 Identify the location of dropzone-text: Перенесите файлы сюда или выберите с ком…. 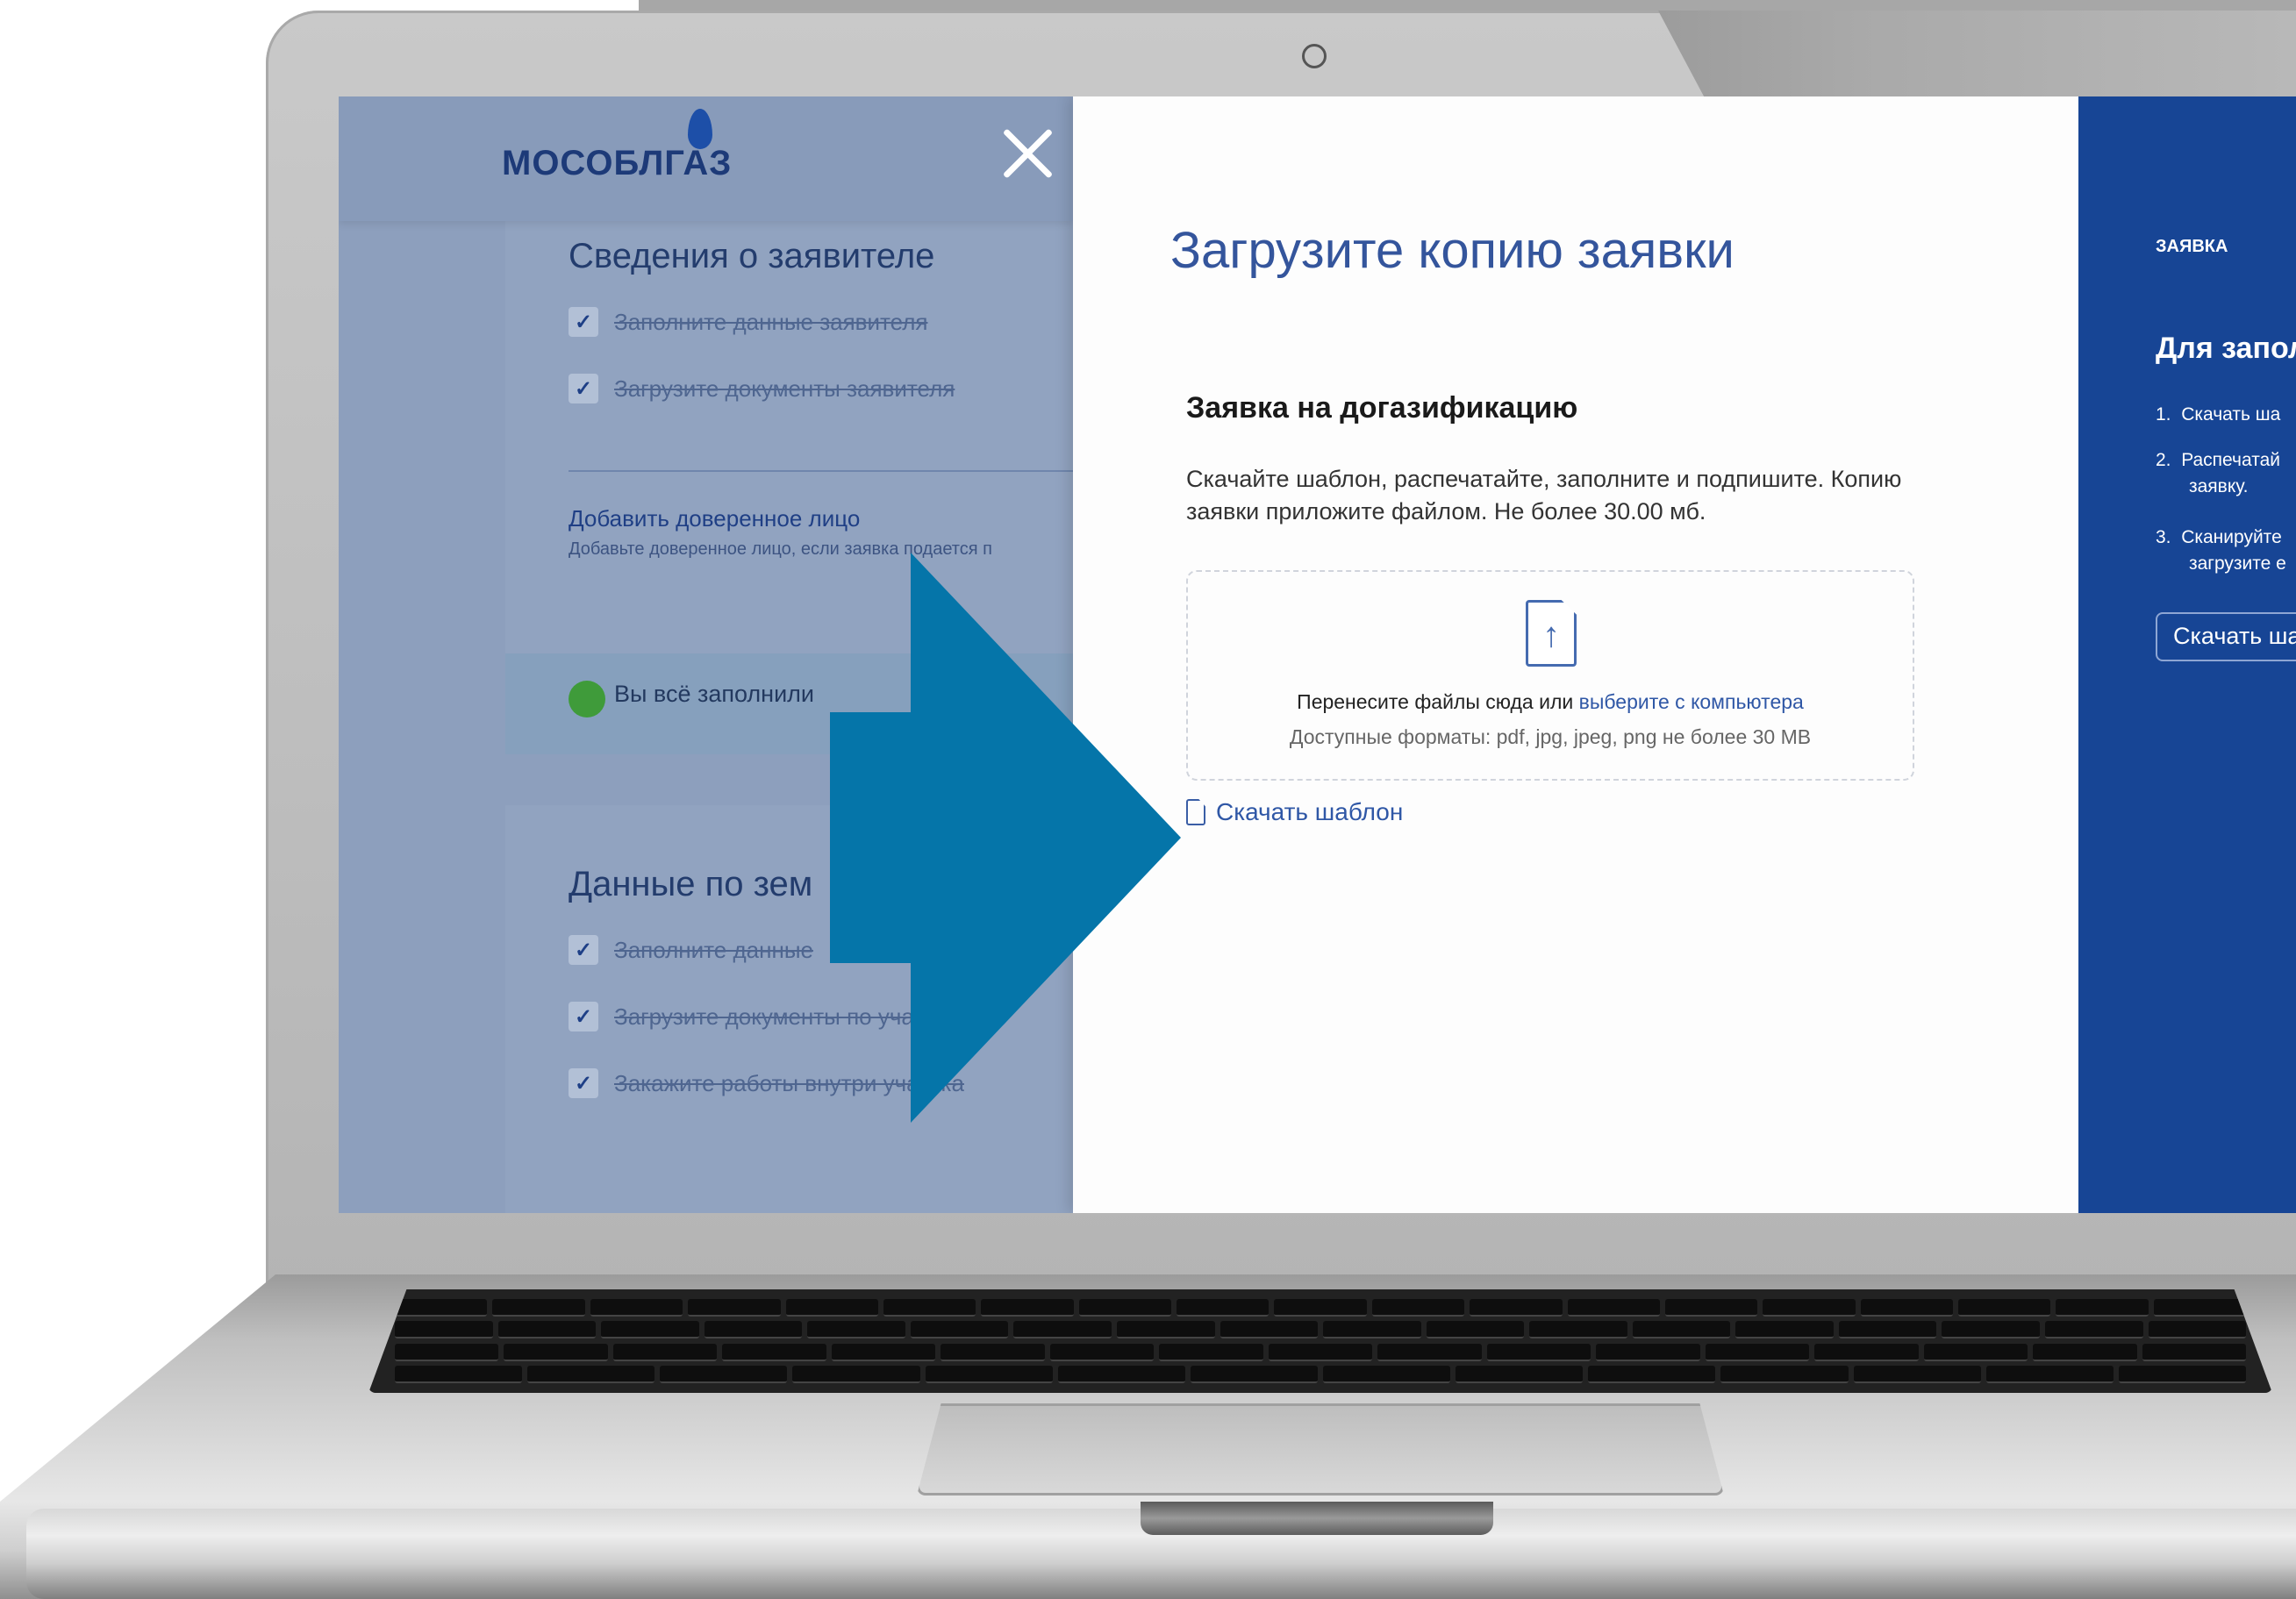
(1551, 701).